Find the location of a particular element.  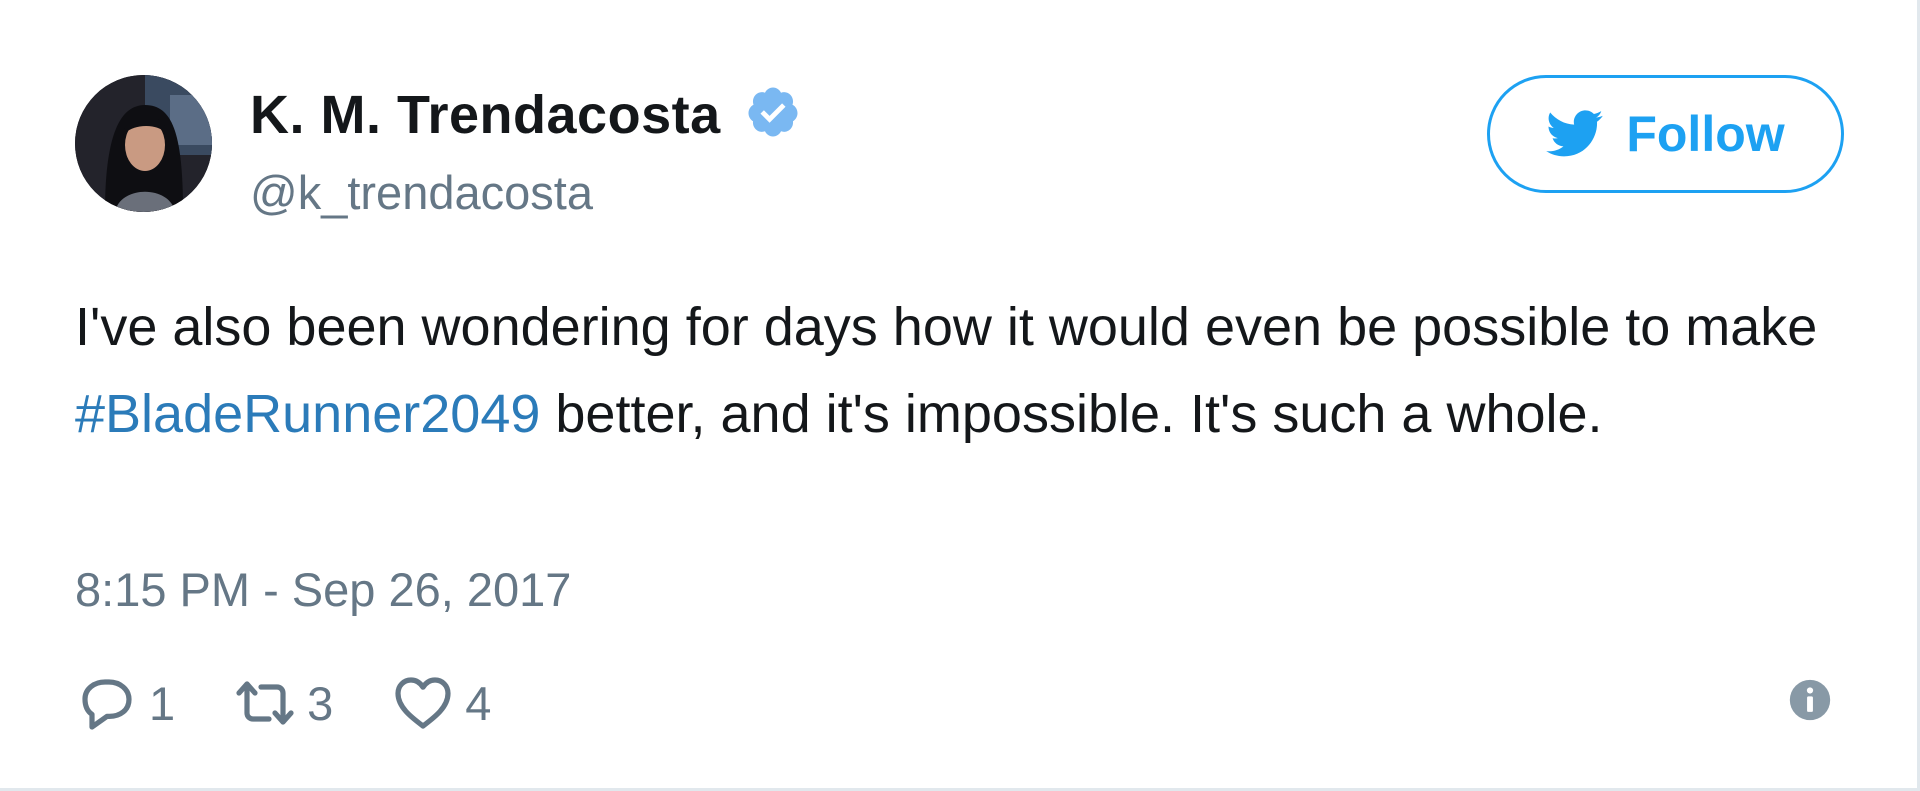

follow-label: Follow is located at coordinates (1705, 134).